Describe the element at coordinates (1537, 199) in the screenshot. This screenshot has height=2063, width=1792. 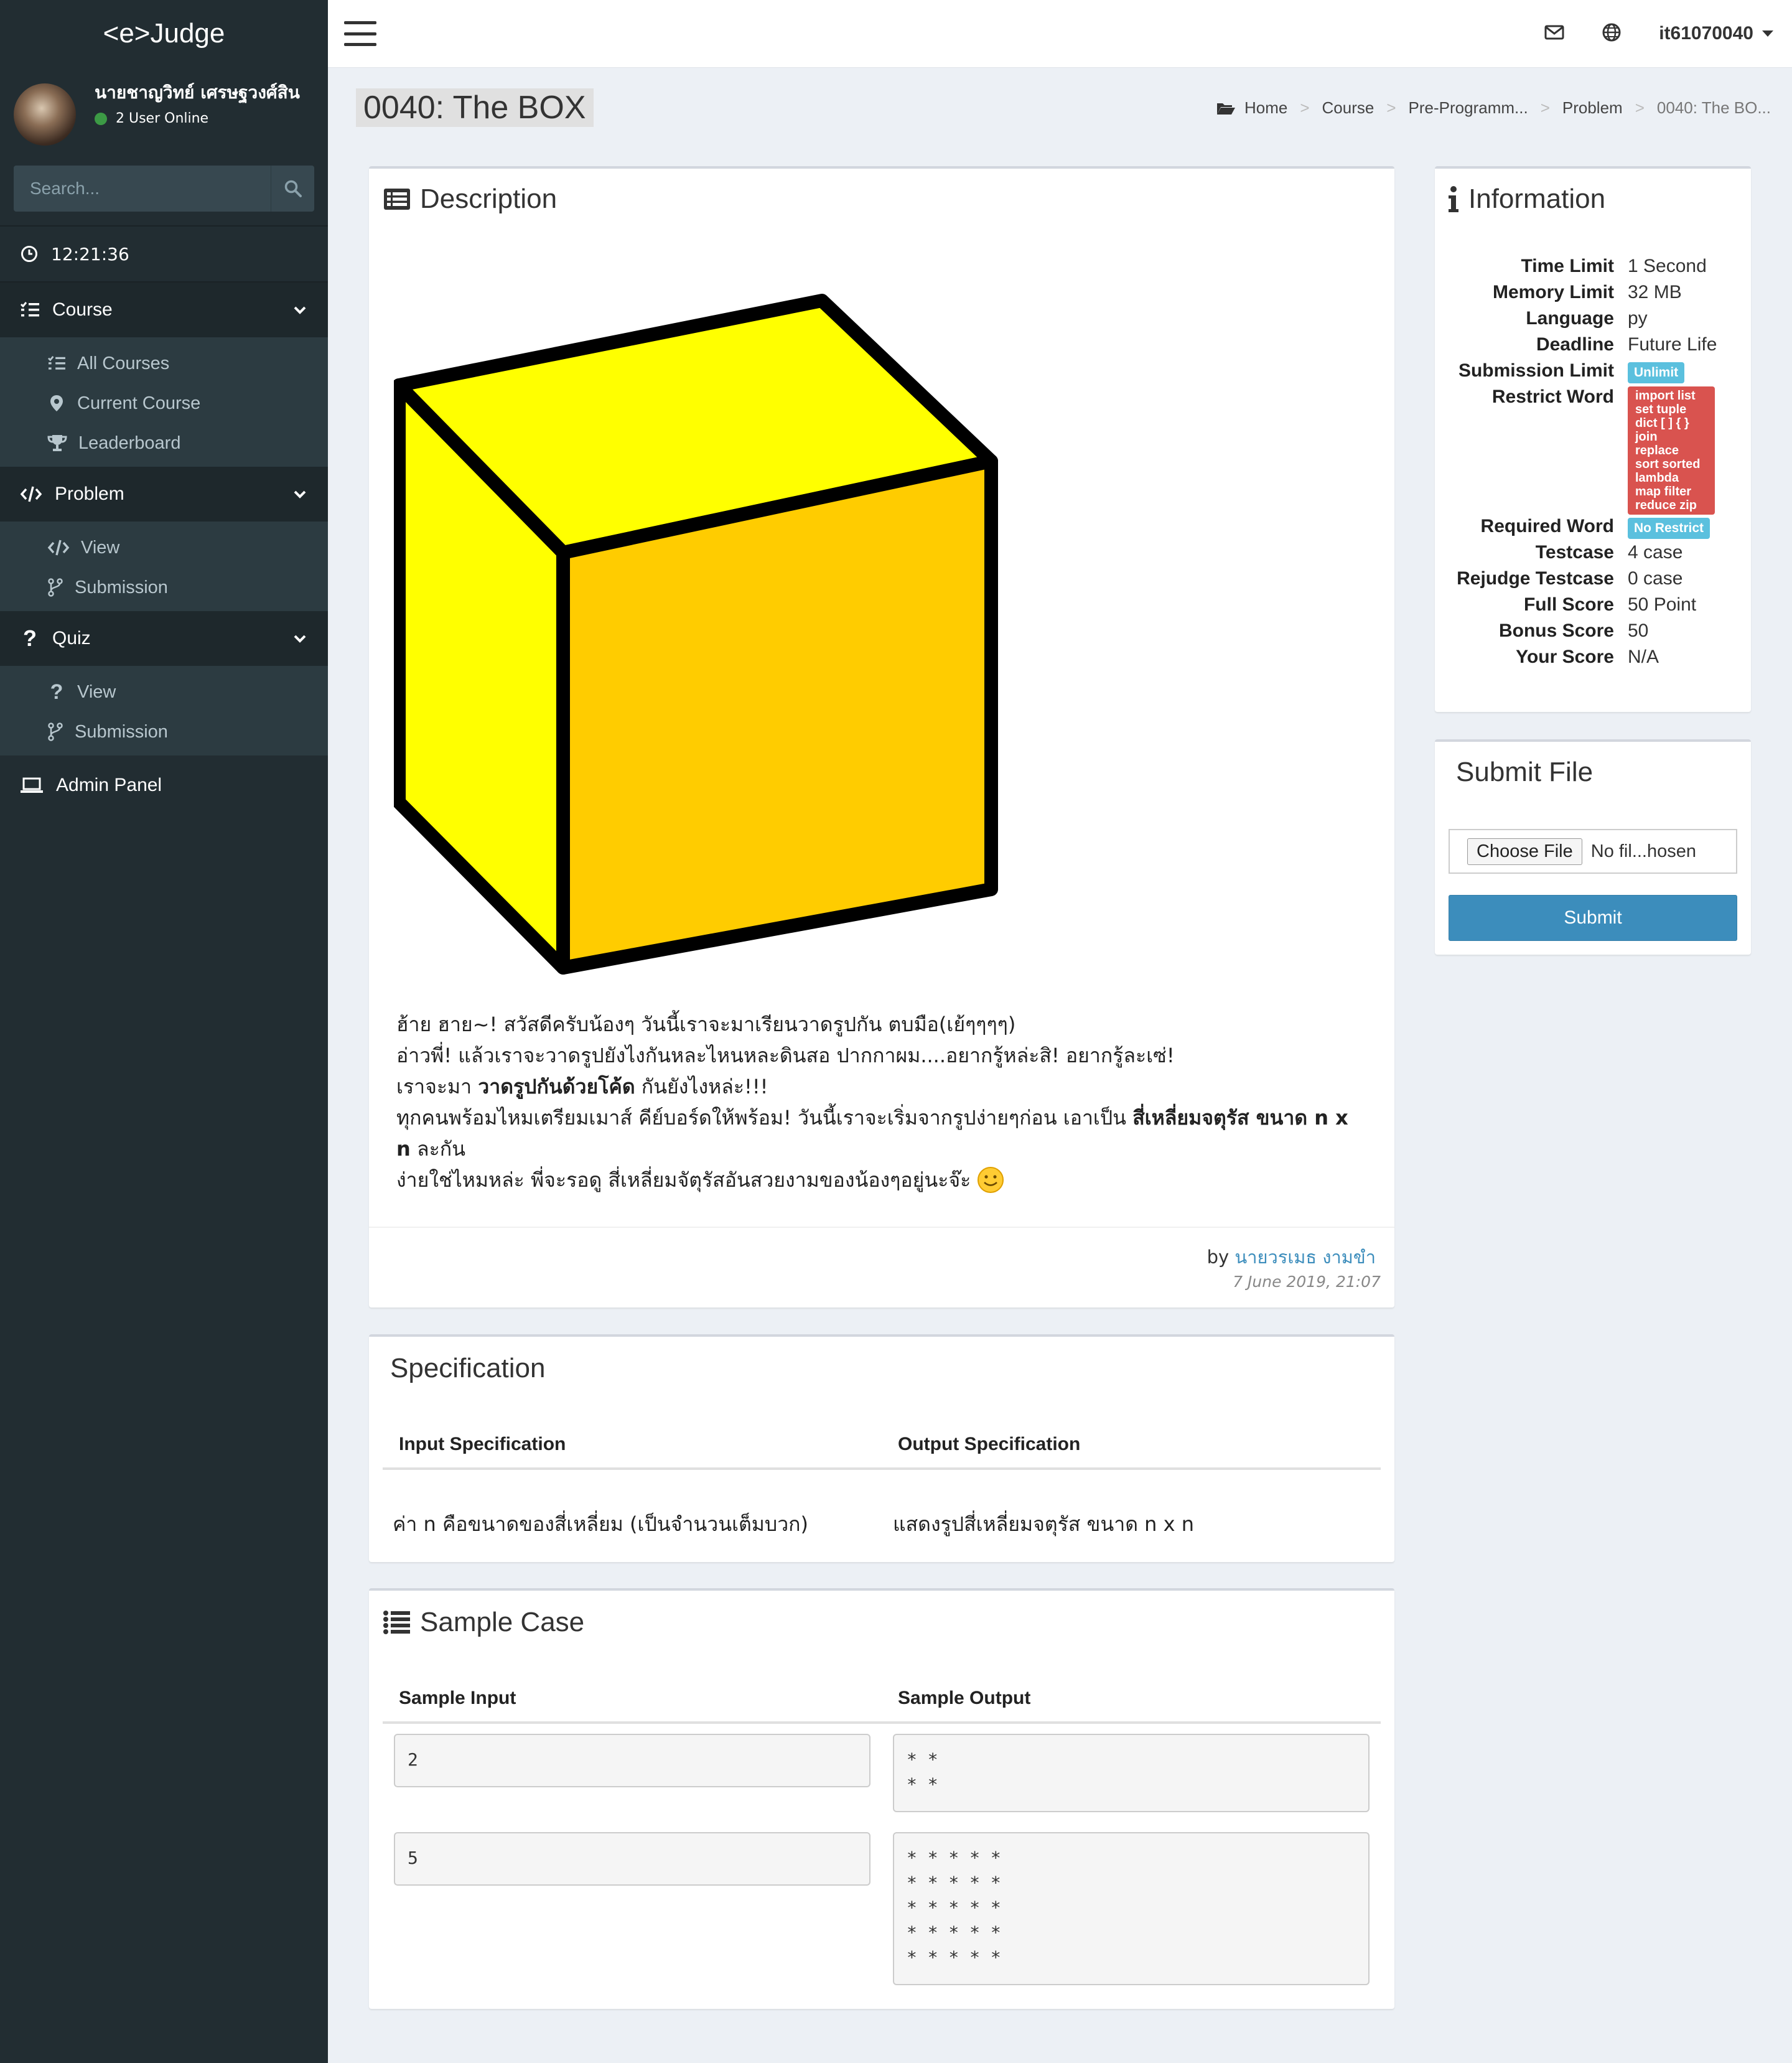
I see `information-title: Information` at that location.